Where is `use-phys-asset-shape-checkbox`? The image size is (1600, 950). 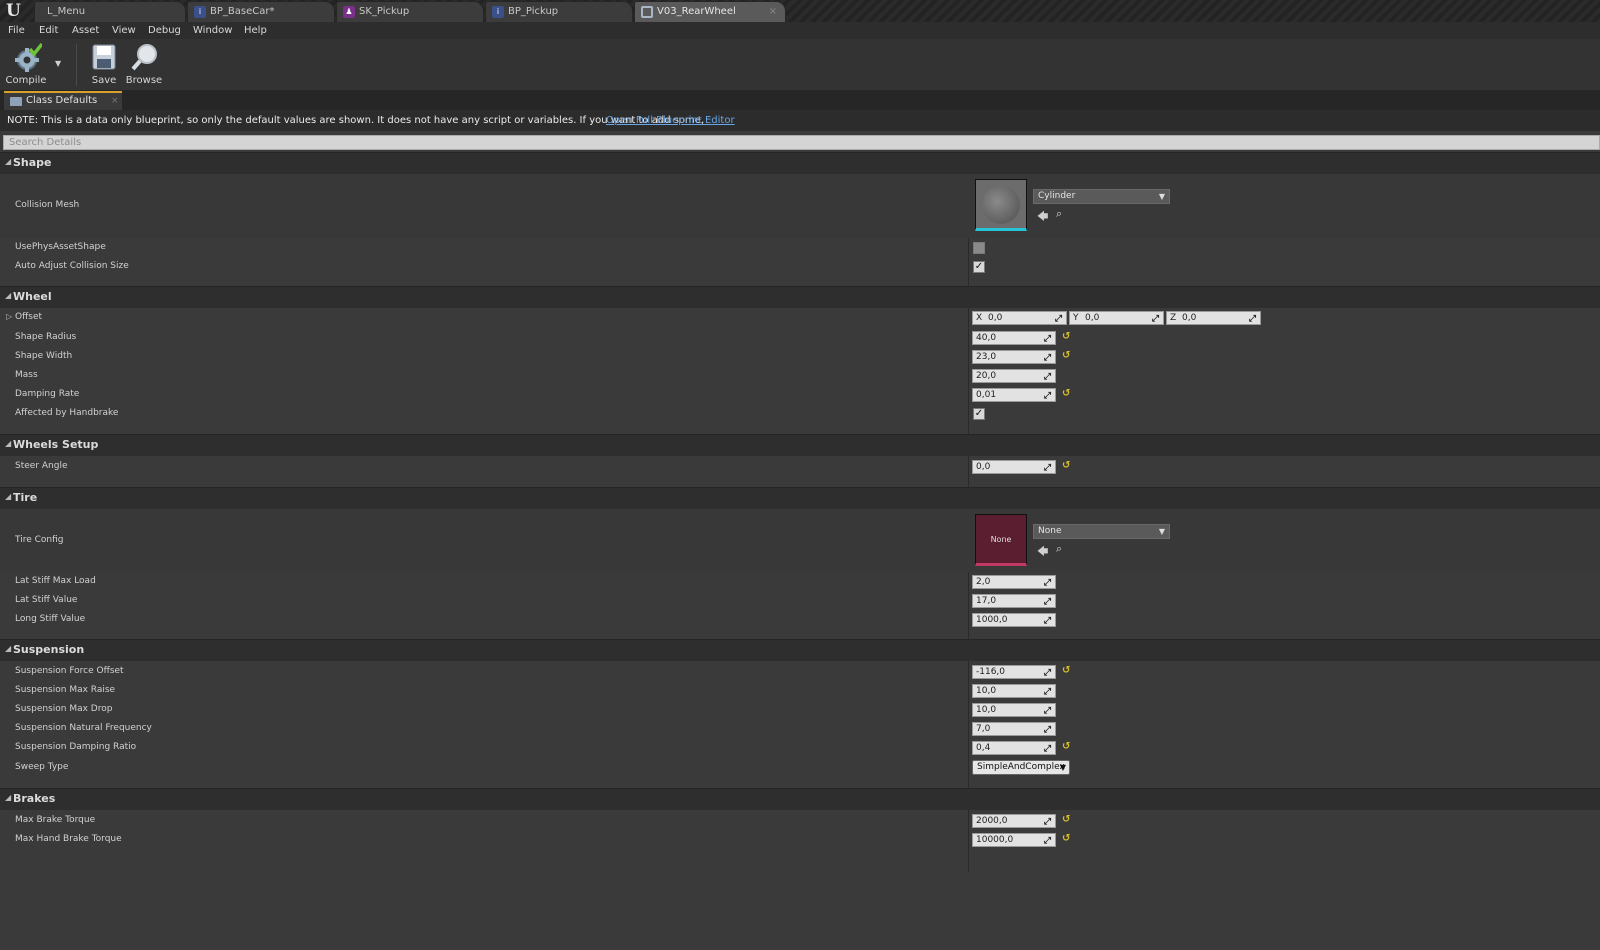
use-phys-asset-shape-checkbox is located at coordinates (979, 248).